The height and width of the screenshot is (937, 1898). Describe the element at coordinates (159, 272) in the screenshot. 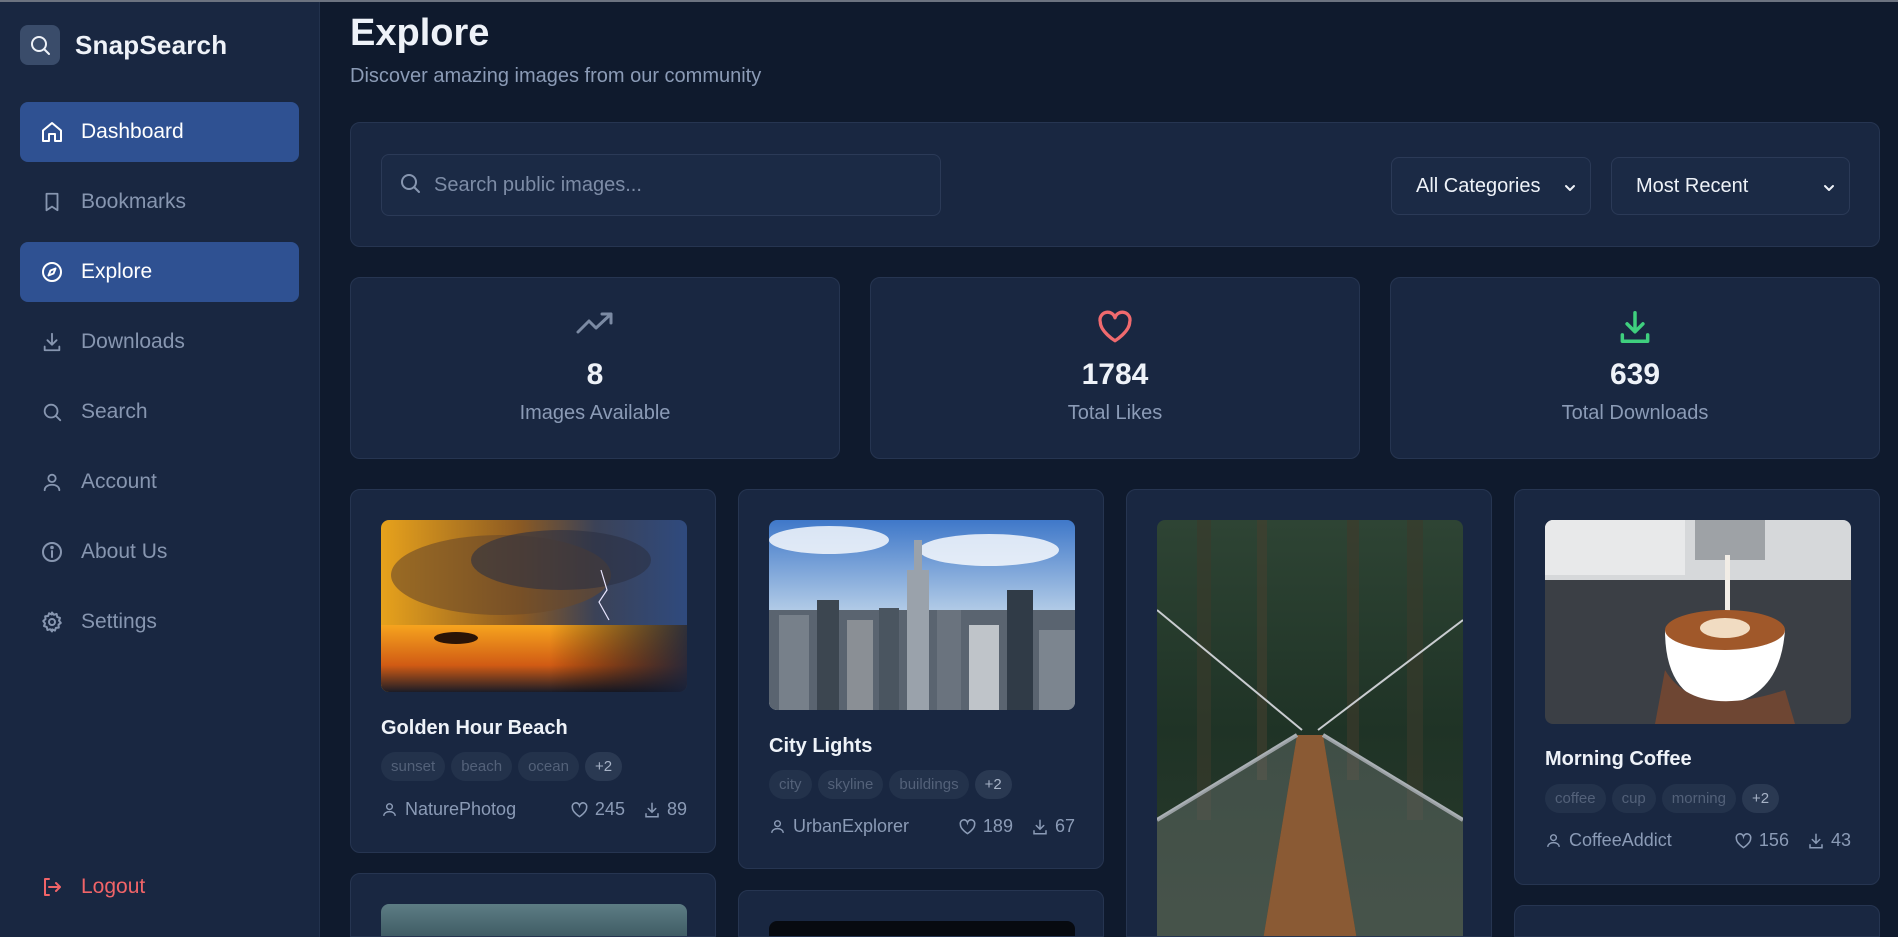

I see `sidebar-item-explore: Explore` at that location.